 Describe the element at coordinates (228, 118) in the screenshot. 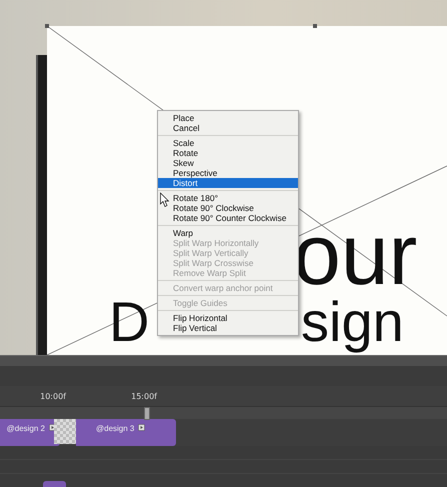

I see `menu-item: Place` at that location.